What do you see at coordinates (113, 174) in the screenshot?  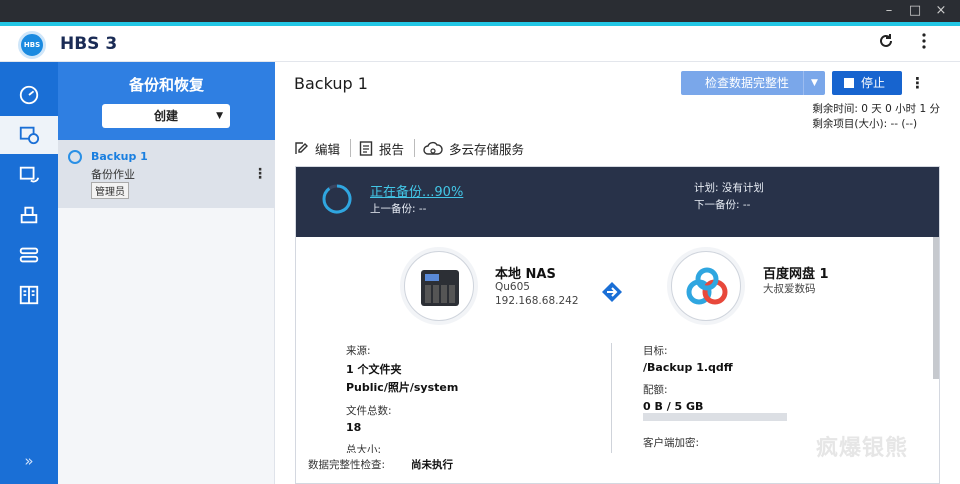 I see `job-type: 备份作业` at bounding box center [113, 174].